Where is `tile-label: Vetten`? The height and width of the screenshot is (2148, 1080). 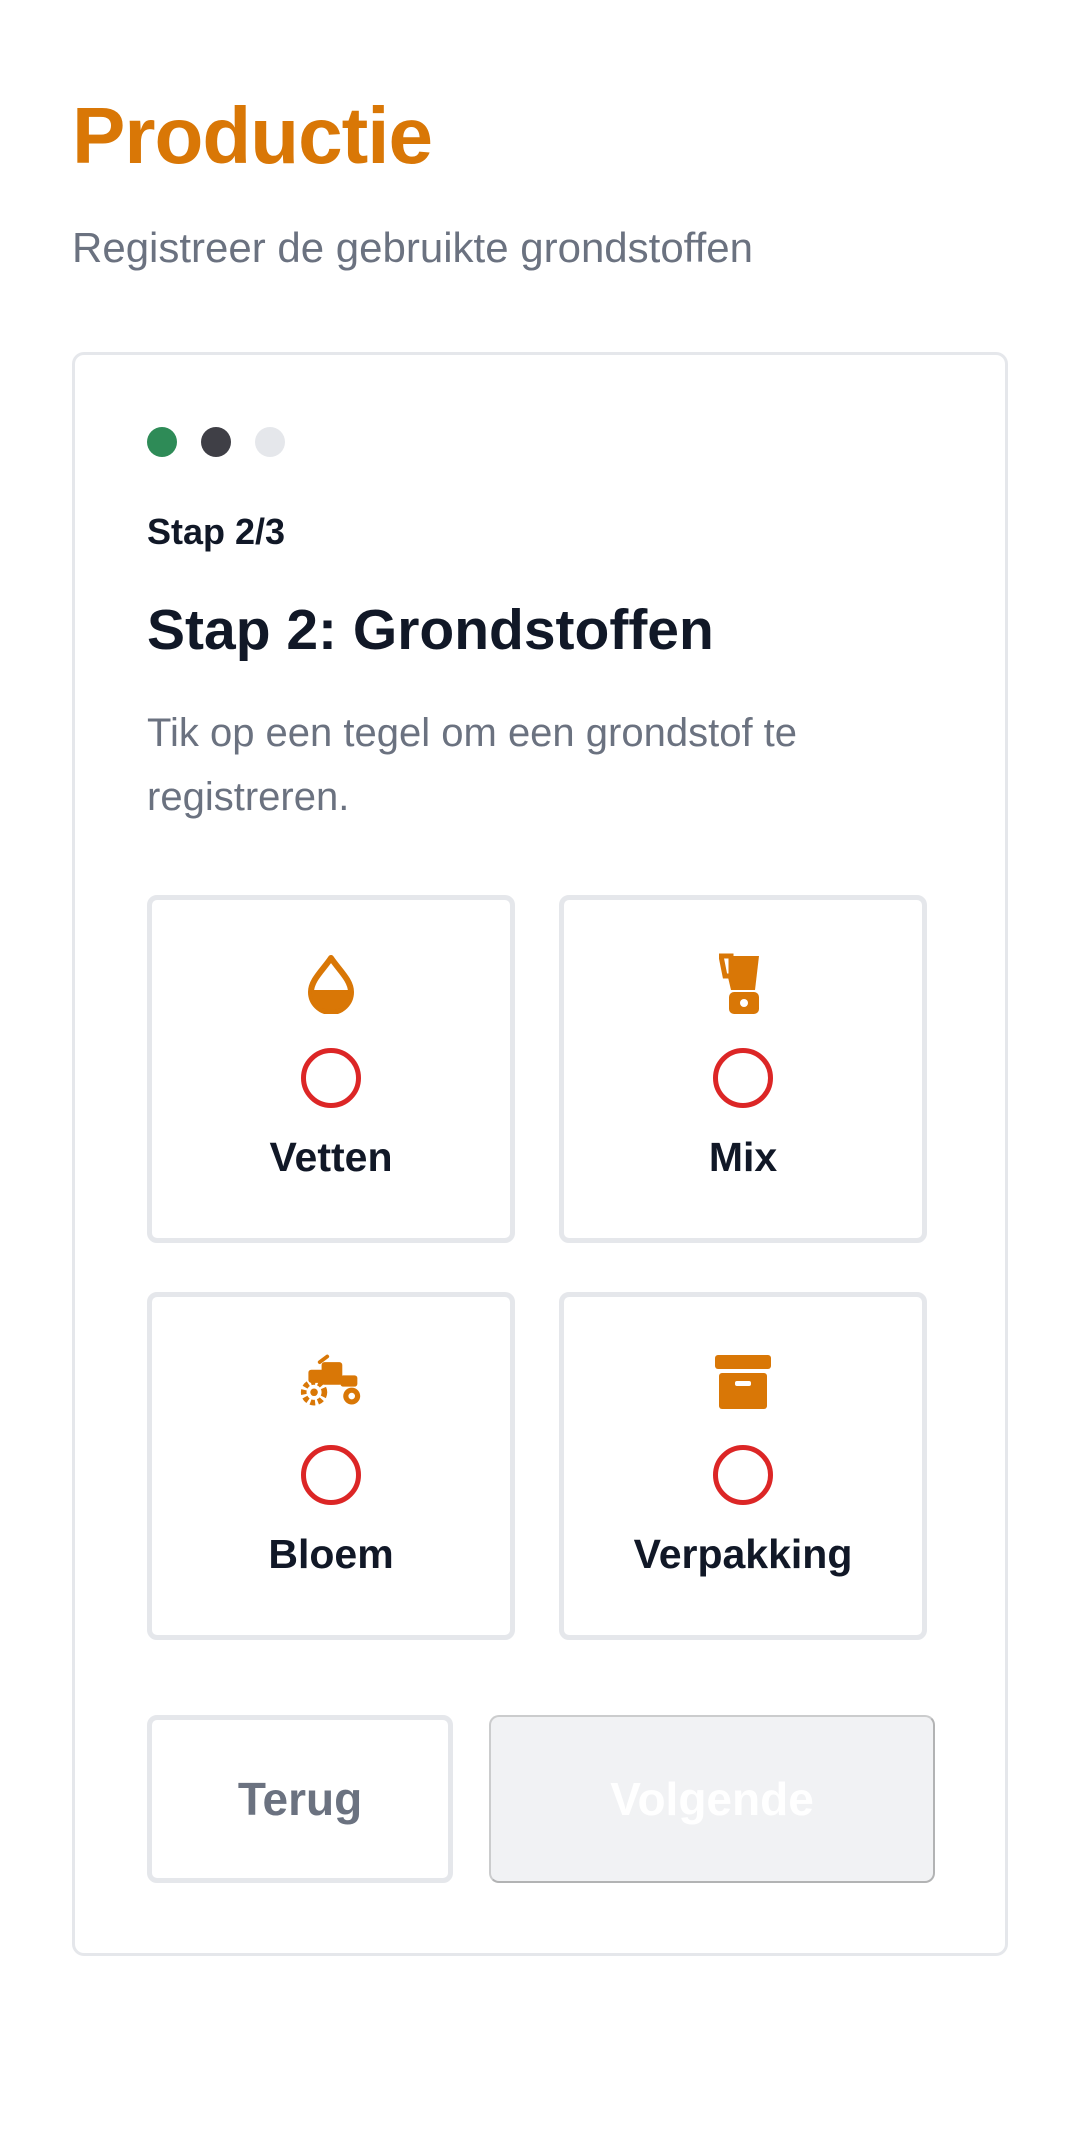 tile-label: Vetten is located at coordinates (331, 1157).